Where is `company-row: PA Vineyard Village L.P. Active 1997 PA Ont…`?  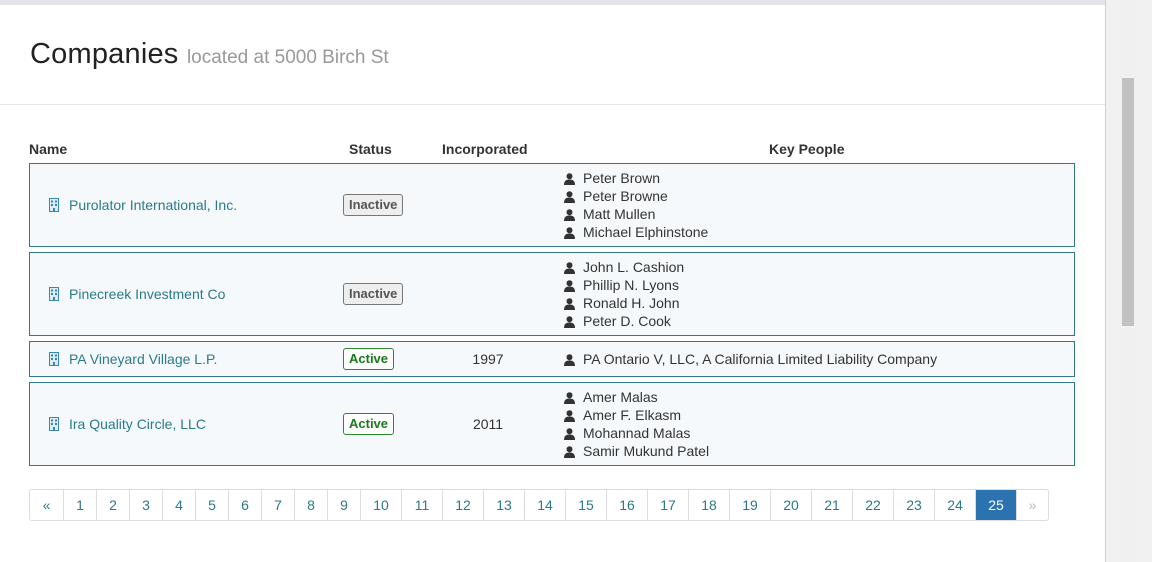
company-row: PA Vineyard Village L.P. Active 1997 PA Ont… is located at coordinates (552, 359).